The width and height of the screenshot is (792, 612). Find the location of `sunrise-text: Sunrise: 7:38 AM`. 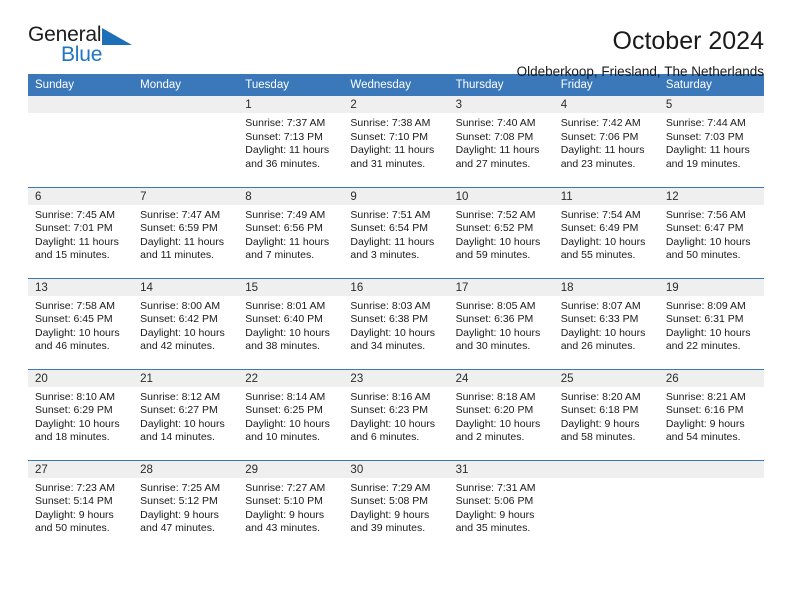

sunrise-text: Sunrise: 7:38 AM is located at coordinates (390, 123).